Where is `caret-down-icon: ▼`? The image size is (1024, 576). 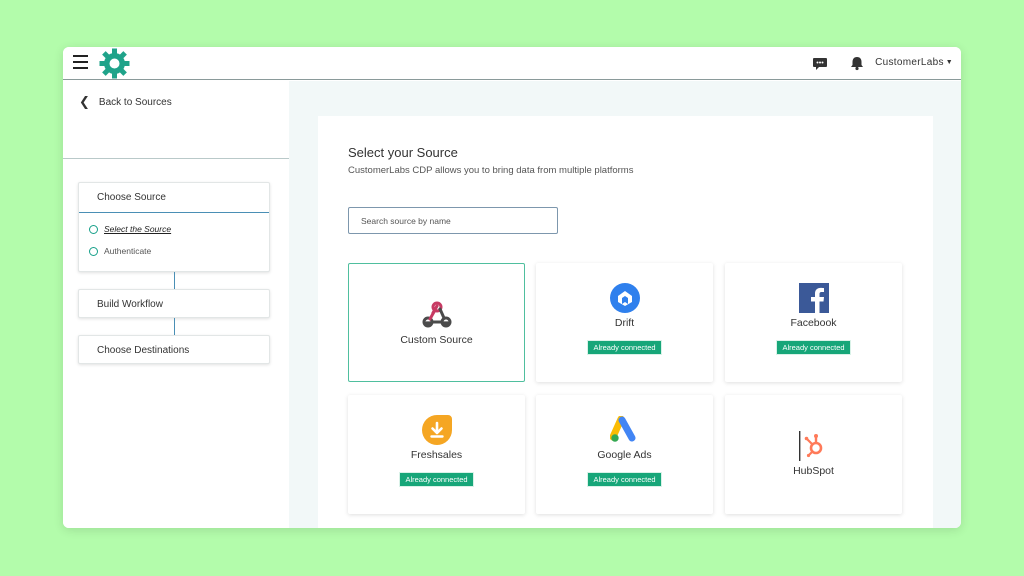
caret-down-icon: ▼ is located at coordinates (949, 62).